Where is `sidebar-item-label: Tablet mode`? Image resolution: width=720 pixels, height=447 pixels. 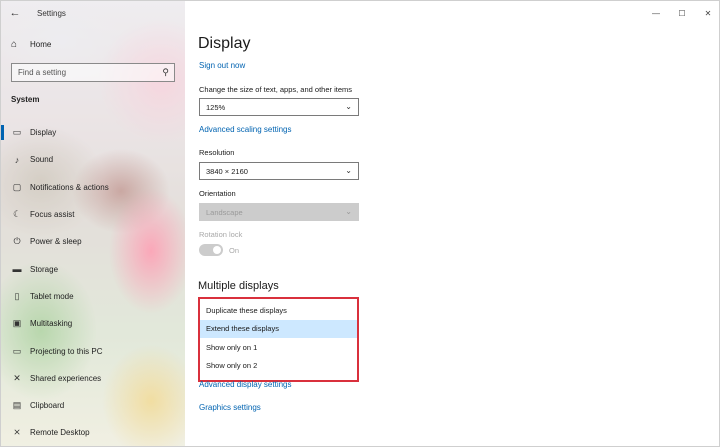
sidebar-item-label: Tablet mode is located at coordinates (52, 296).